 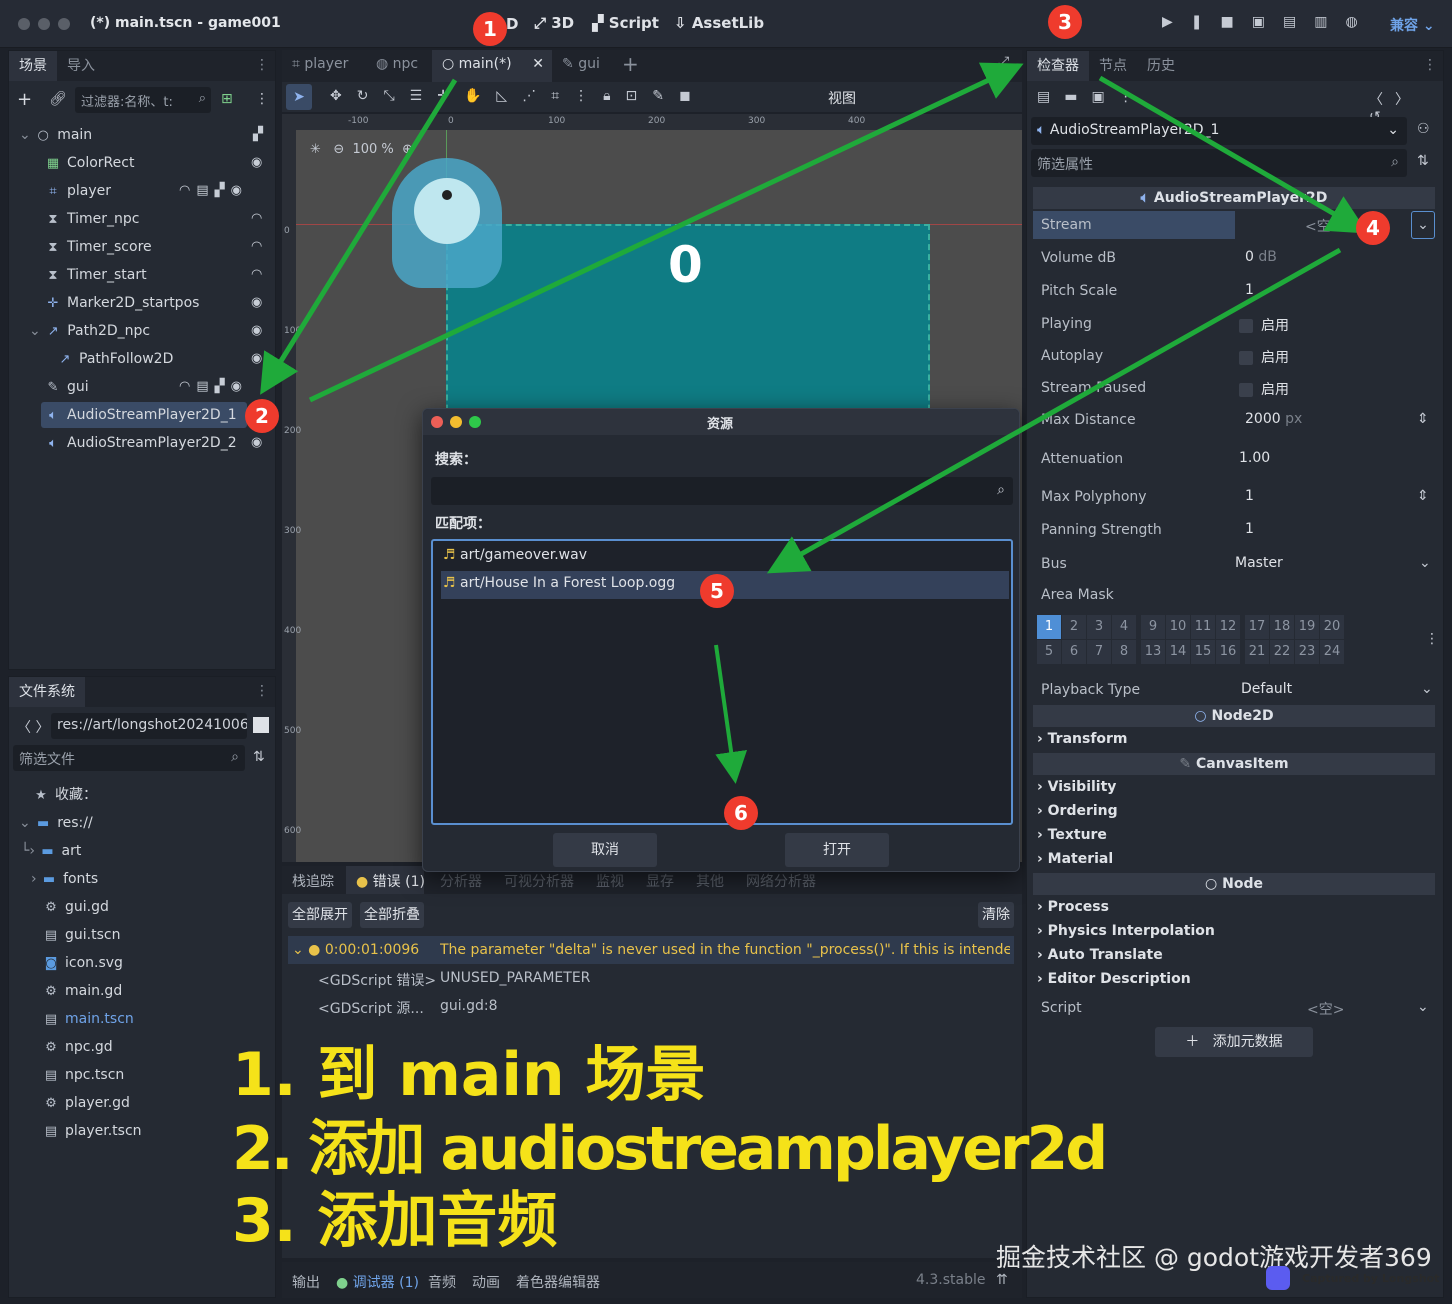 What do you see at coordinates (717, 591) in the screenshot?
I see `annotation-badge-5: 5` at bounding box center [717, 591].